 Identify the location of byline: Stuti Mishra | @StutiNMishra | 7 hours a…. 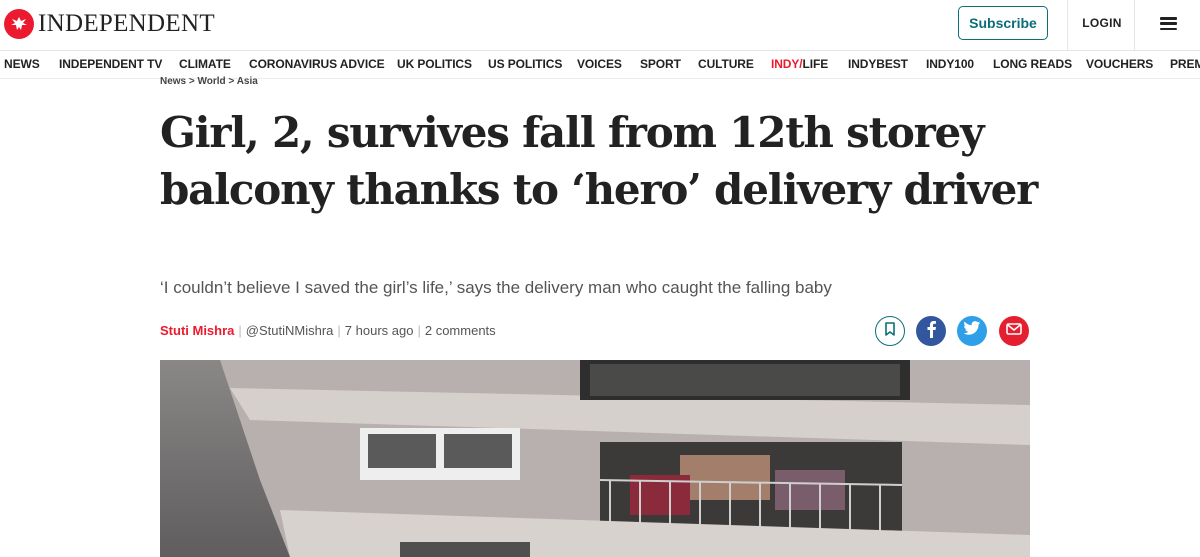
(328, 330).